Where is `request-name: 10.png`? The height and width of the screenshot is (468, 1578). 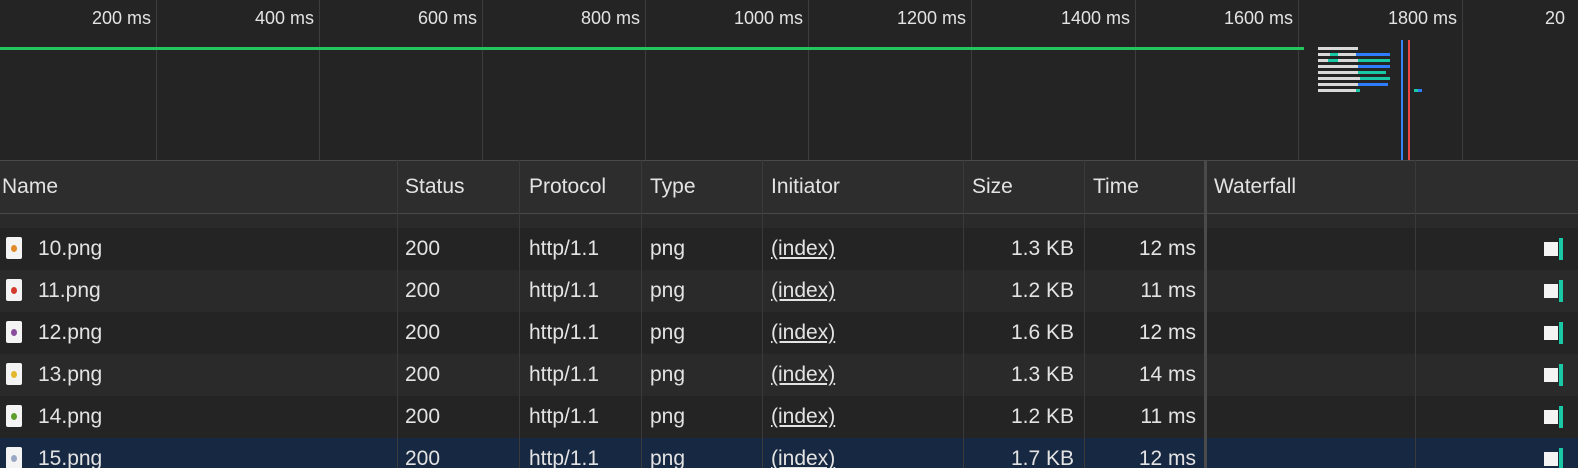 request-name: 10.png is located at coordinates (70, 249).